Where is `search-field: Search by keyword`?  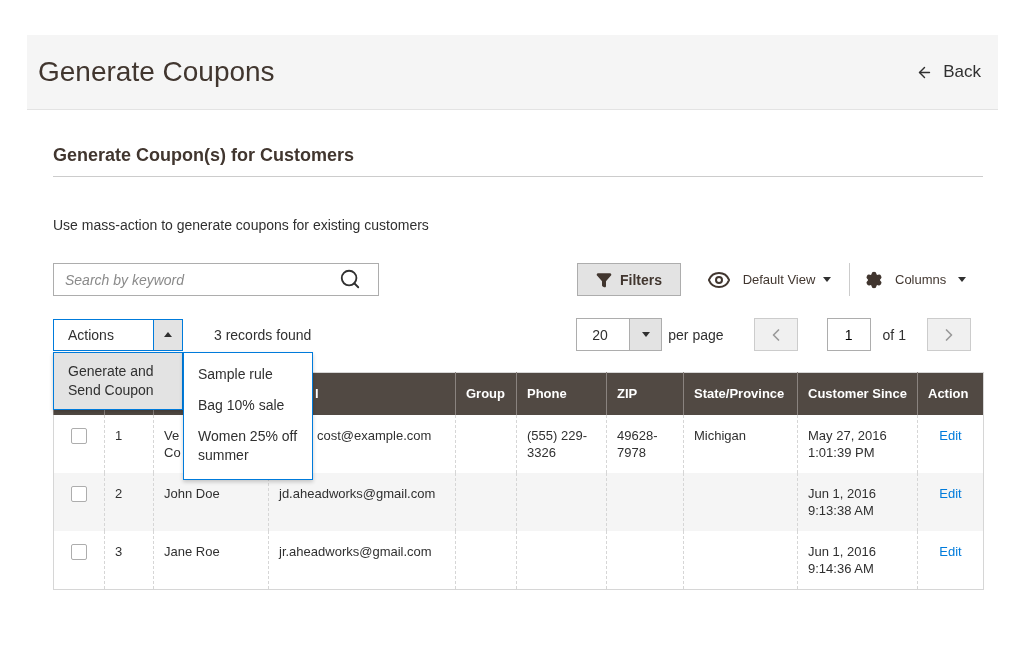
search-field: Search by keyword is located at coordinates (216, 279).